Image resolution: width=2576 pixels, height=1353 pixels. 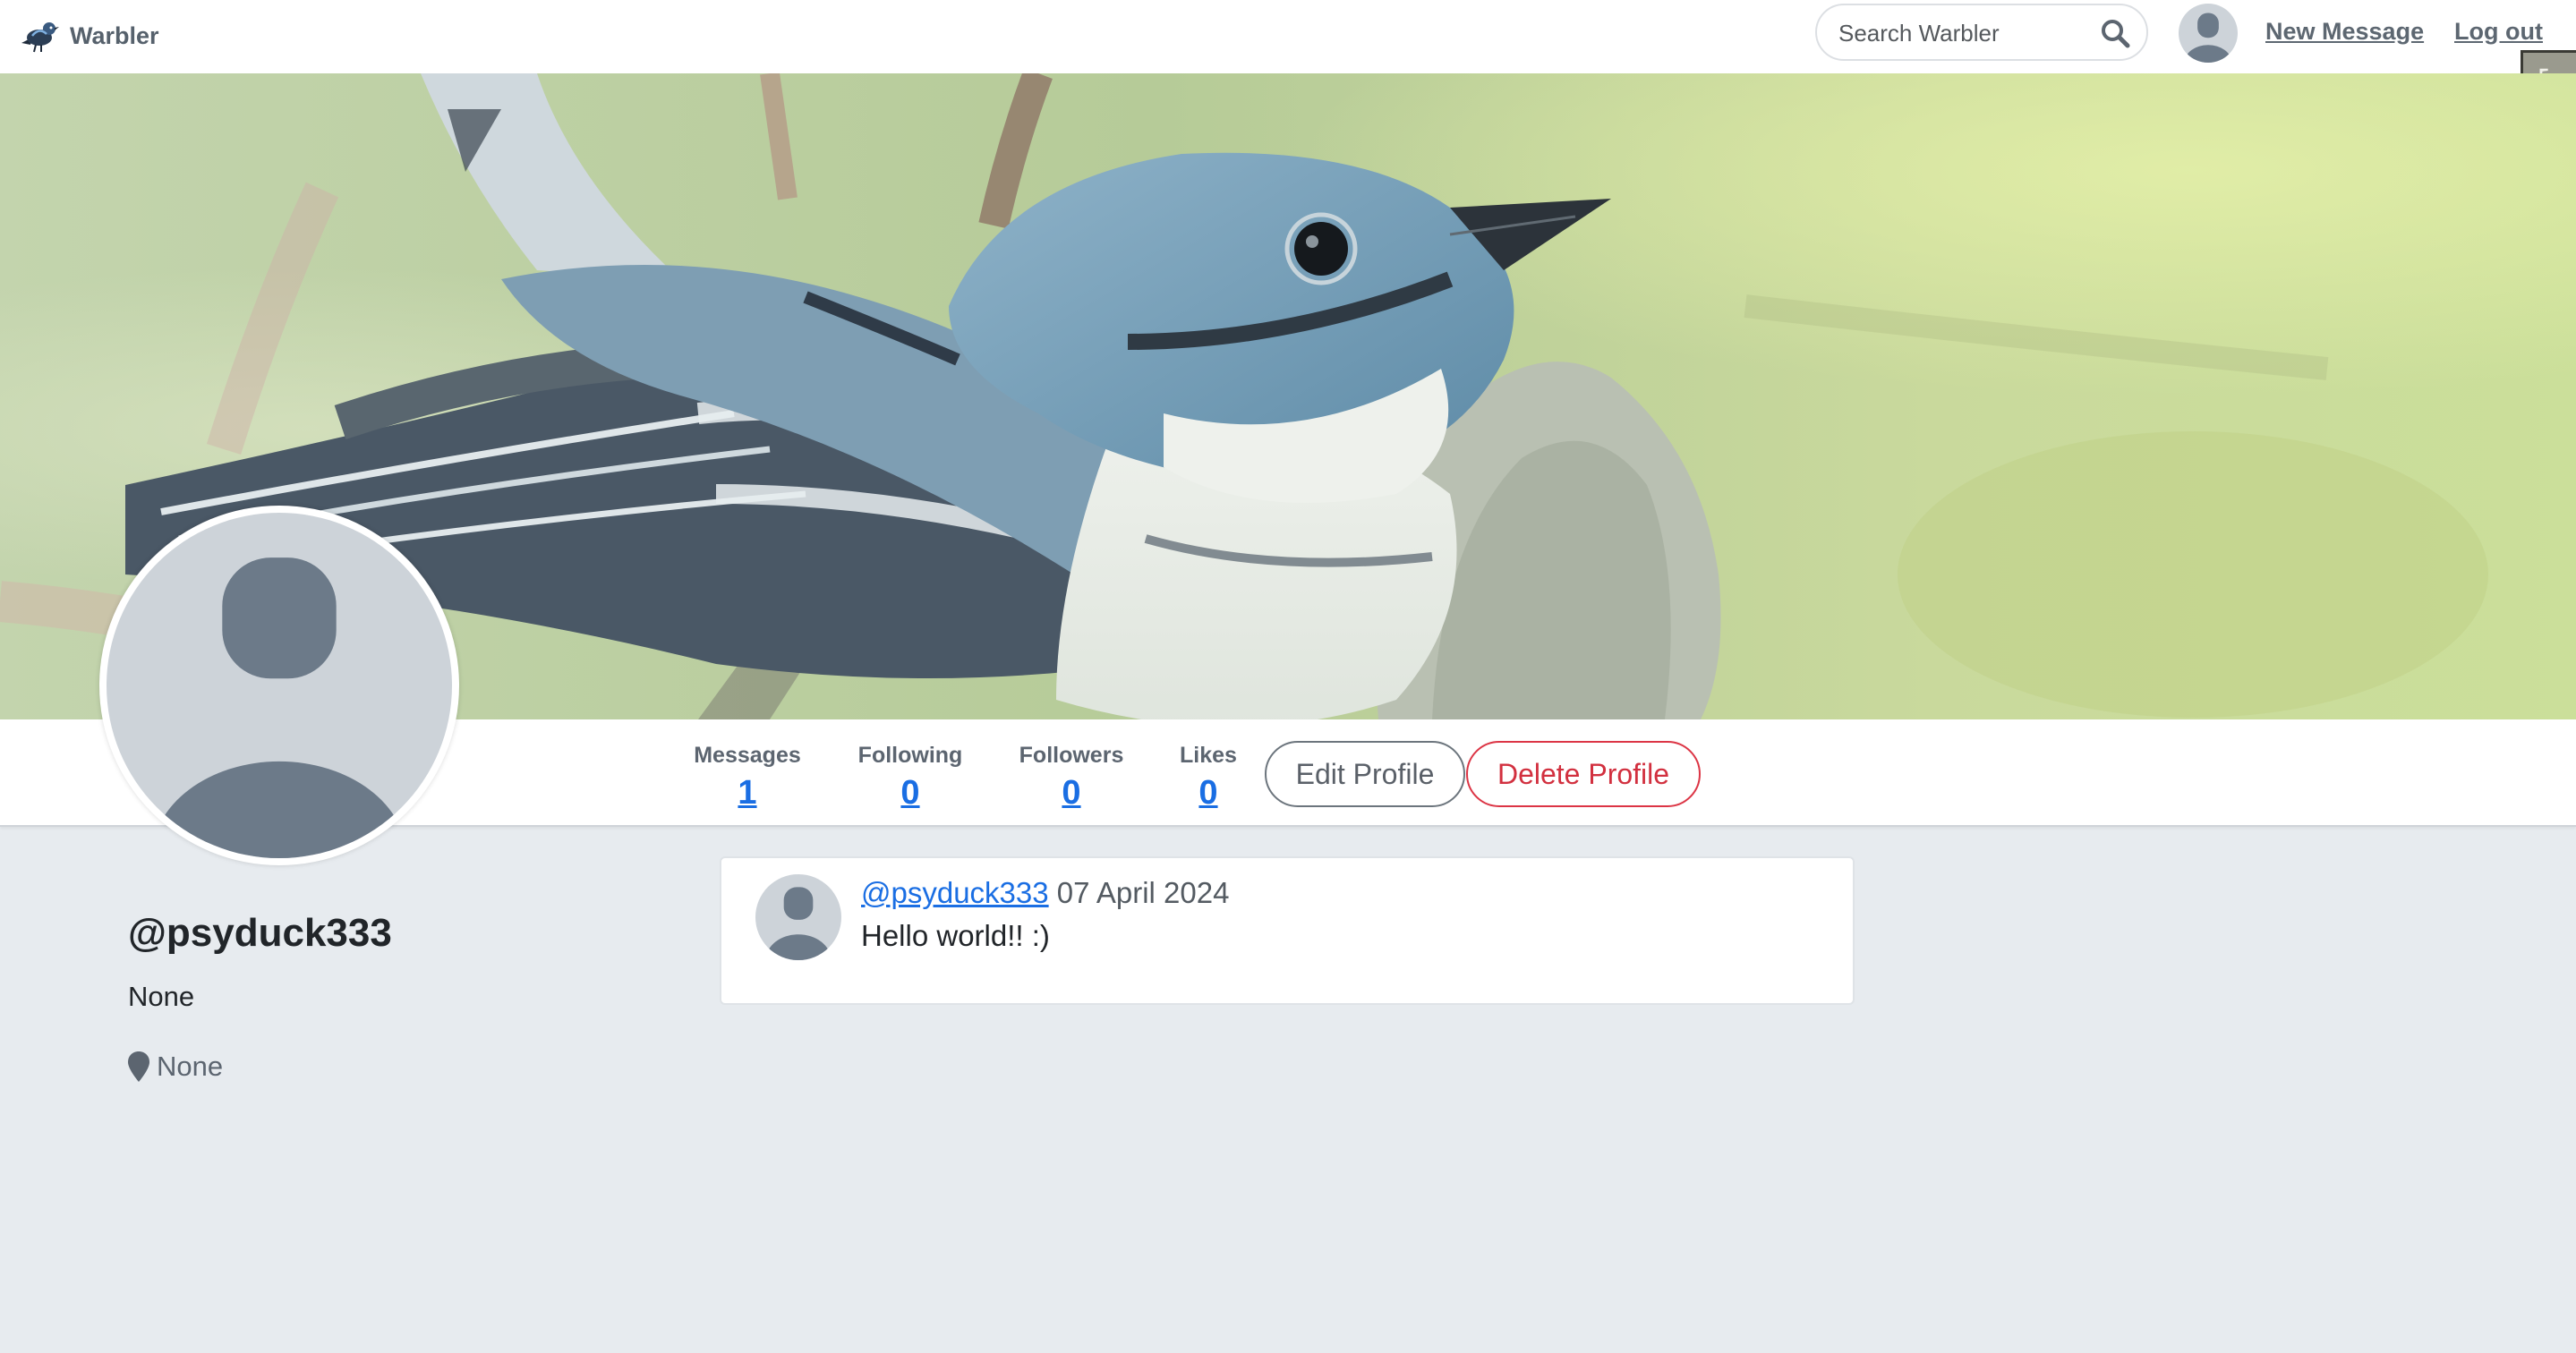 I want to click on message-author-avatar, so click(x=798, y=917).